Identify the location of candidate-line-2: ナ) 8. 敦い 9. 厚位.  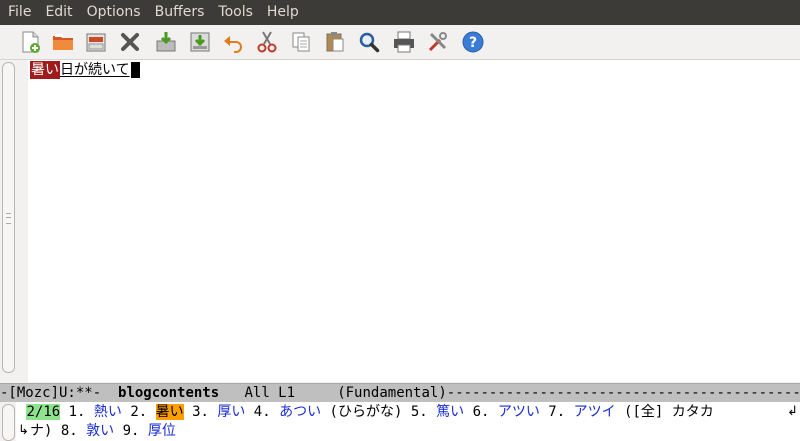
(103, 431).